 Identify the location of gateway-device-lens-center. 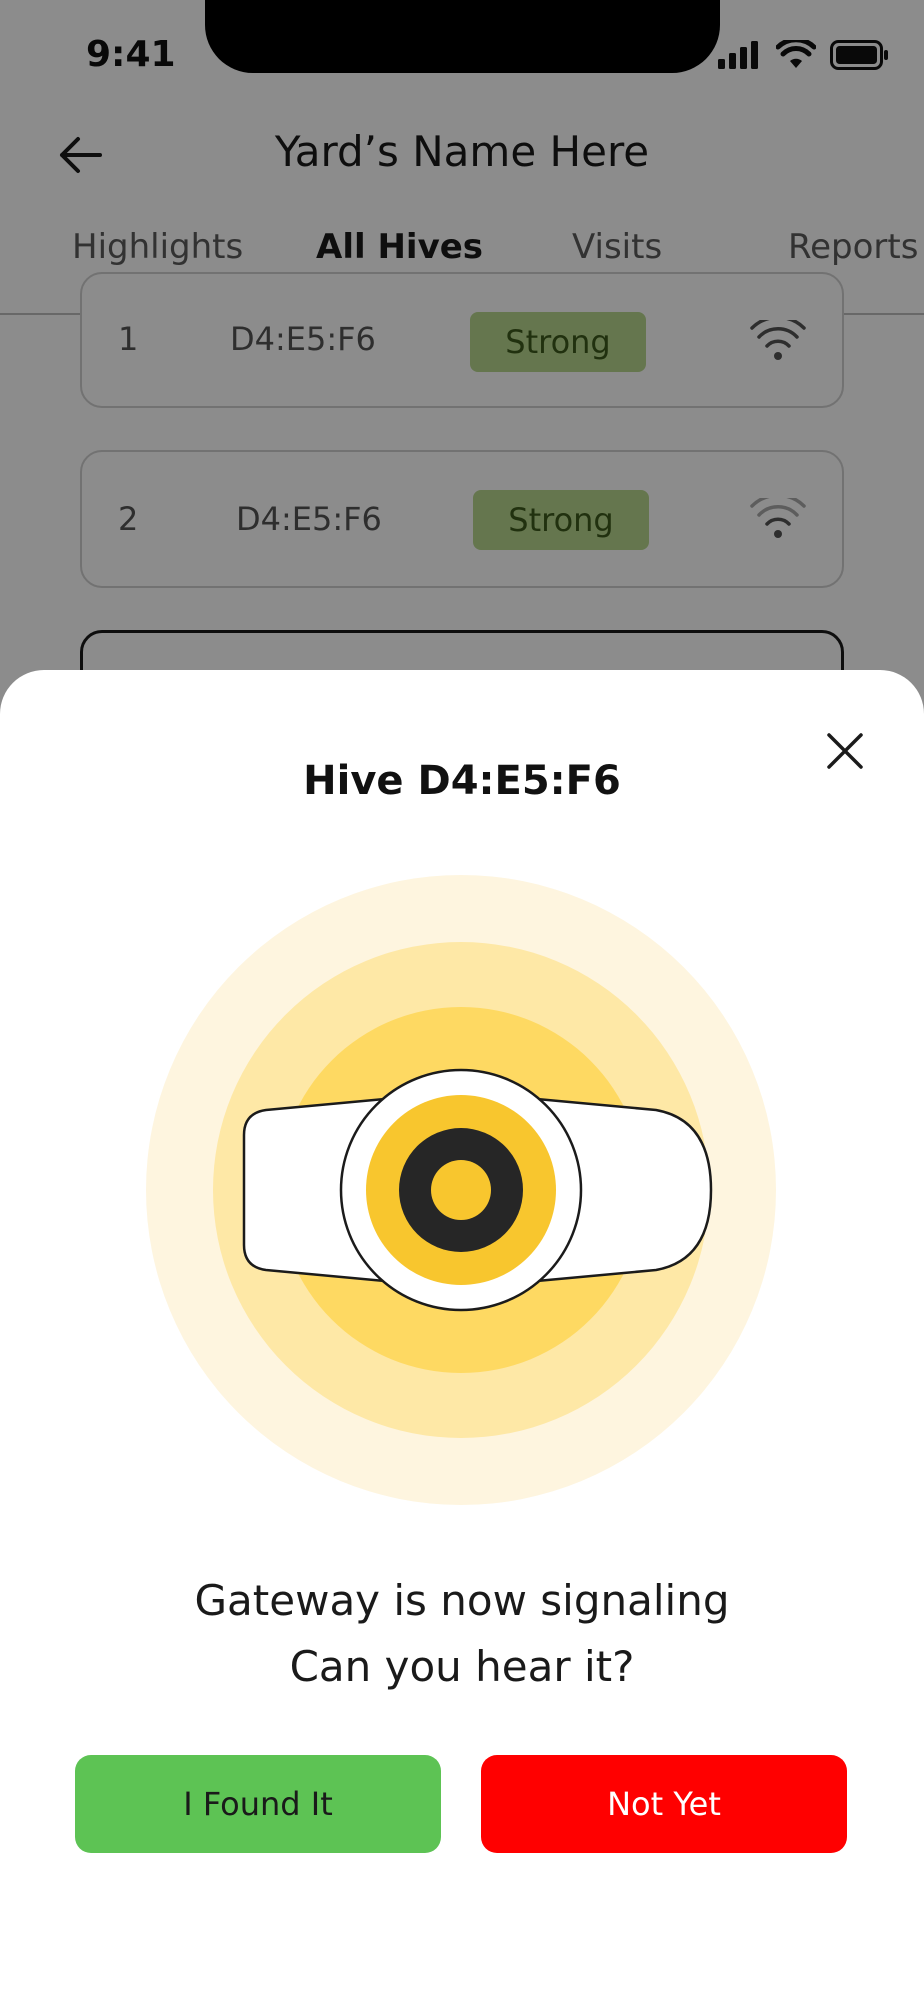
(461, 1190).